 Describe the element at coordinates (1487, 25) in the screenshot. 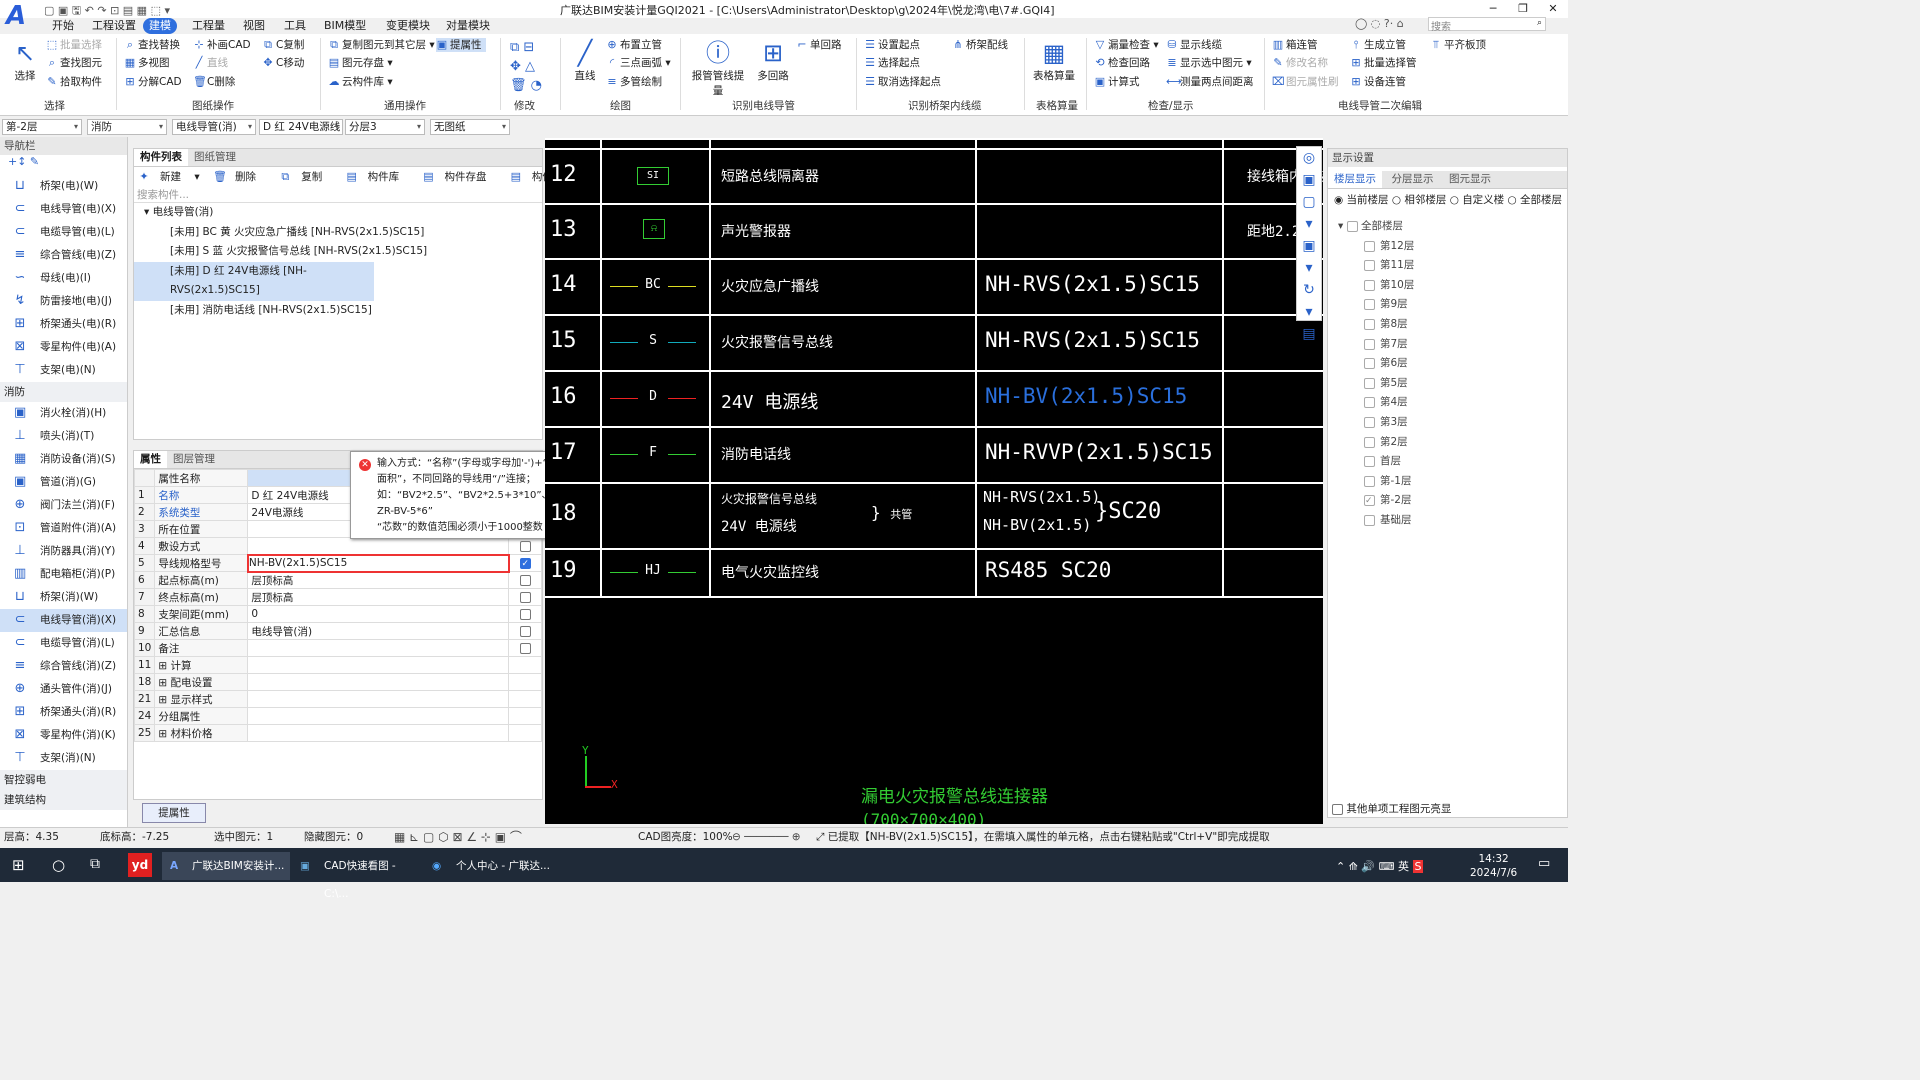

I see `search-input: 搜索 ⌕` at that location.